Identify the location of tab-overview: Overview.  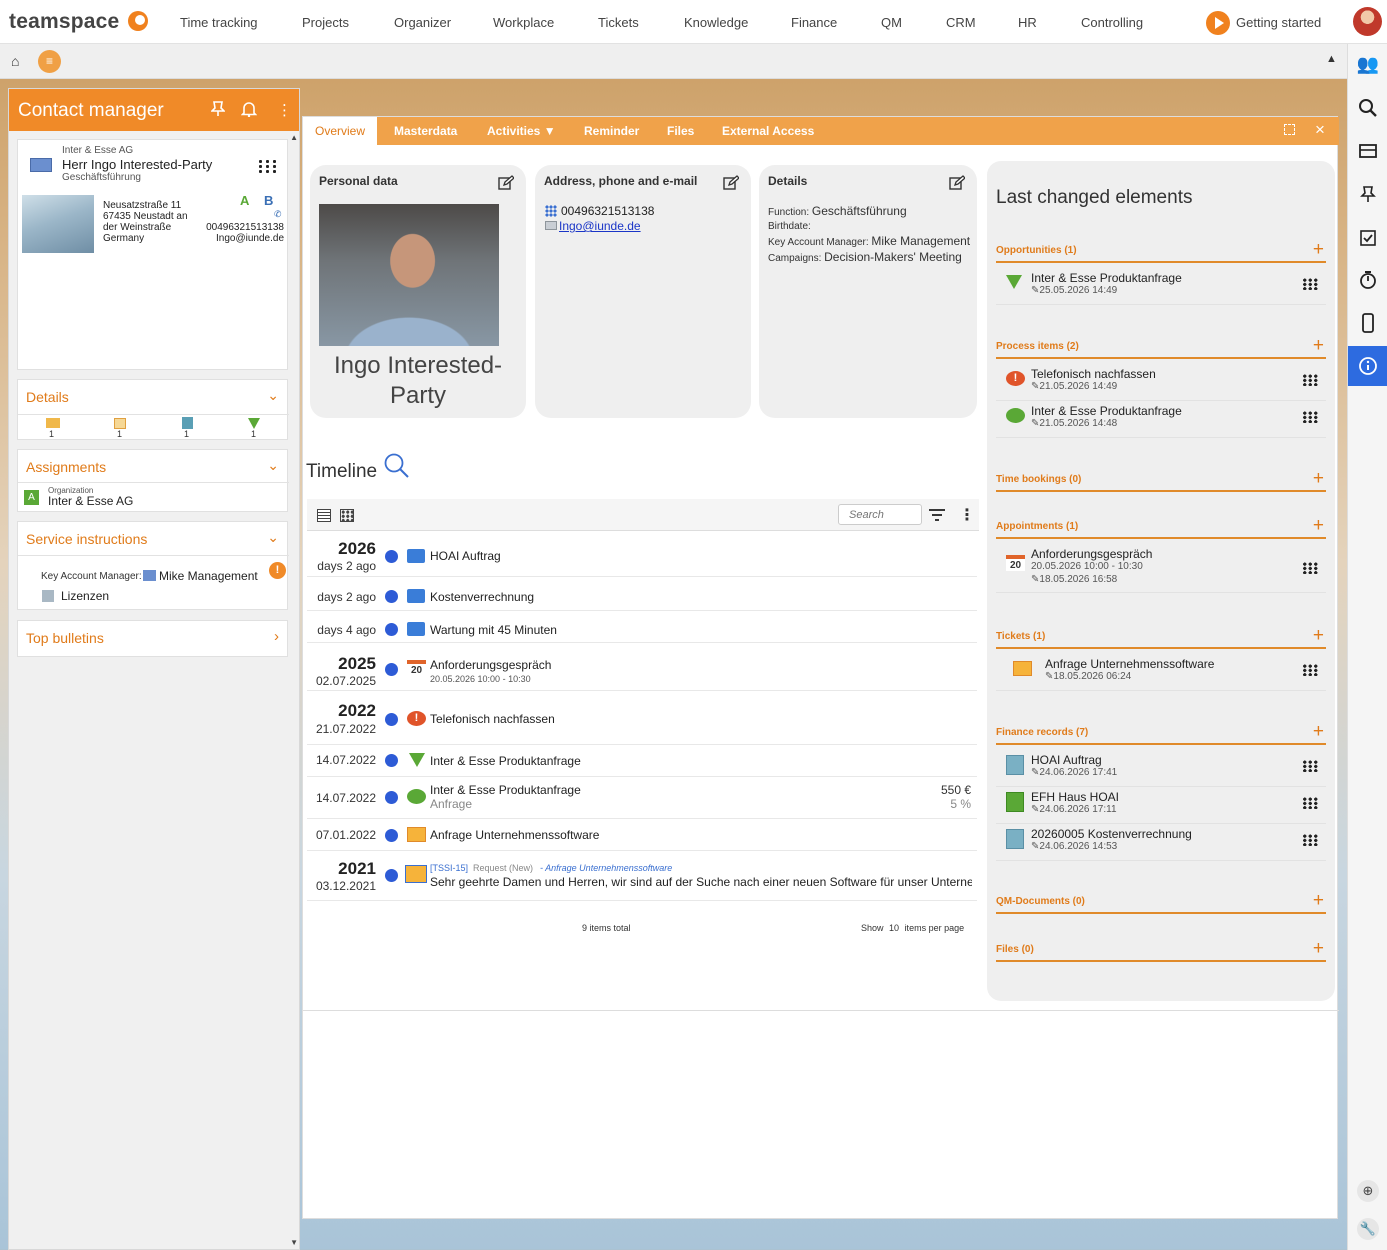
(340, 131).